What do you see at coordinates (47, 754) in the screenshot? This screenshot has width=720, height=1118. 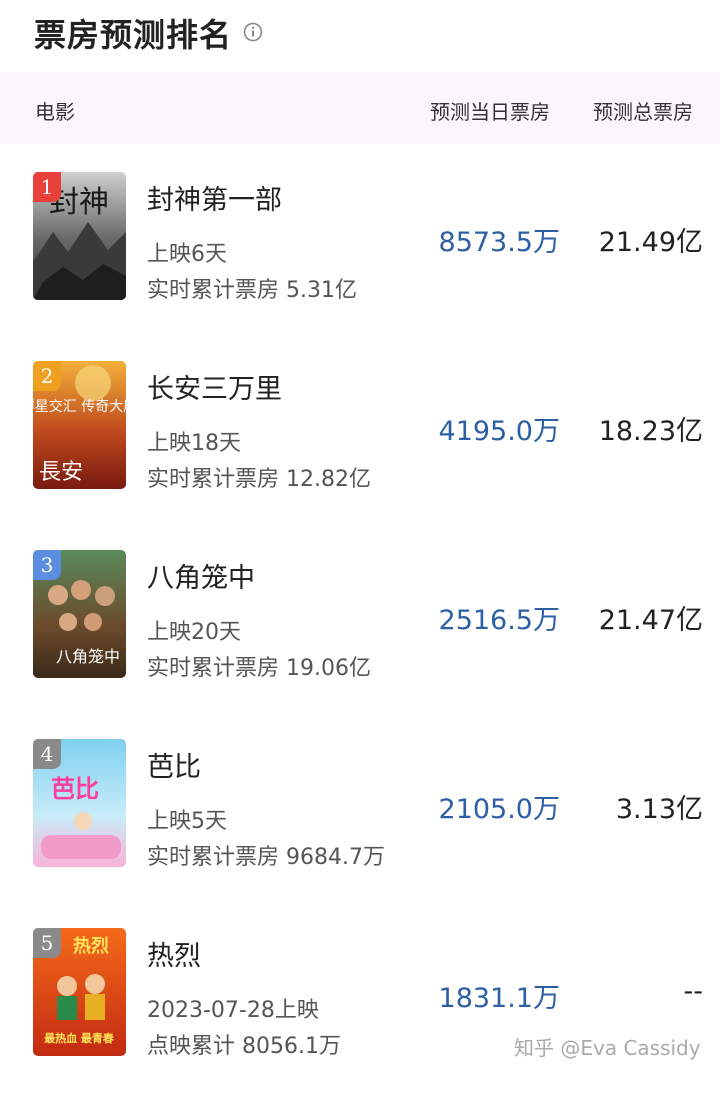 I see `rank-badge: 4` at bounding box center [47, 754].